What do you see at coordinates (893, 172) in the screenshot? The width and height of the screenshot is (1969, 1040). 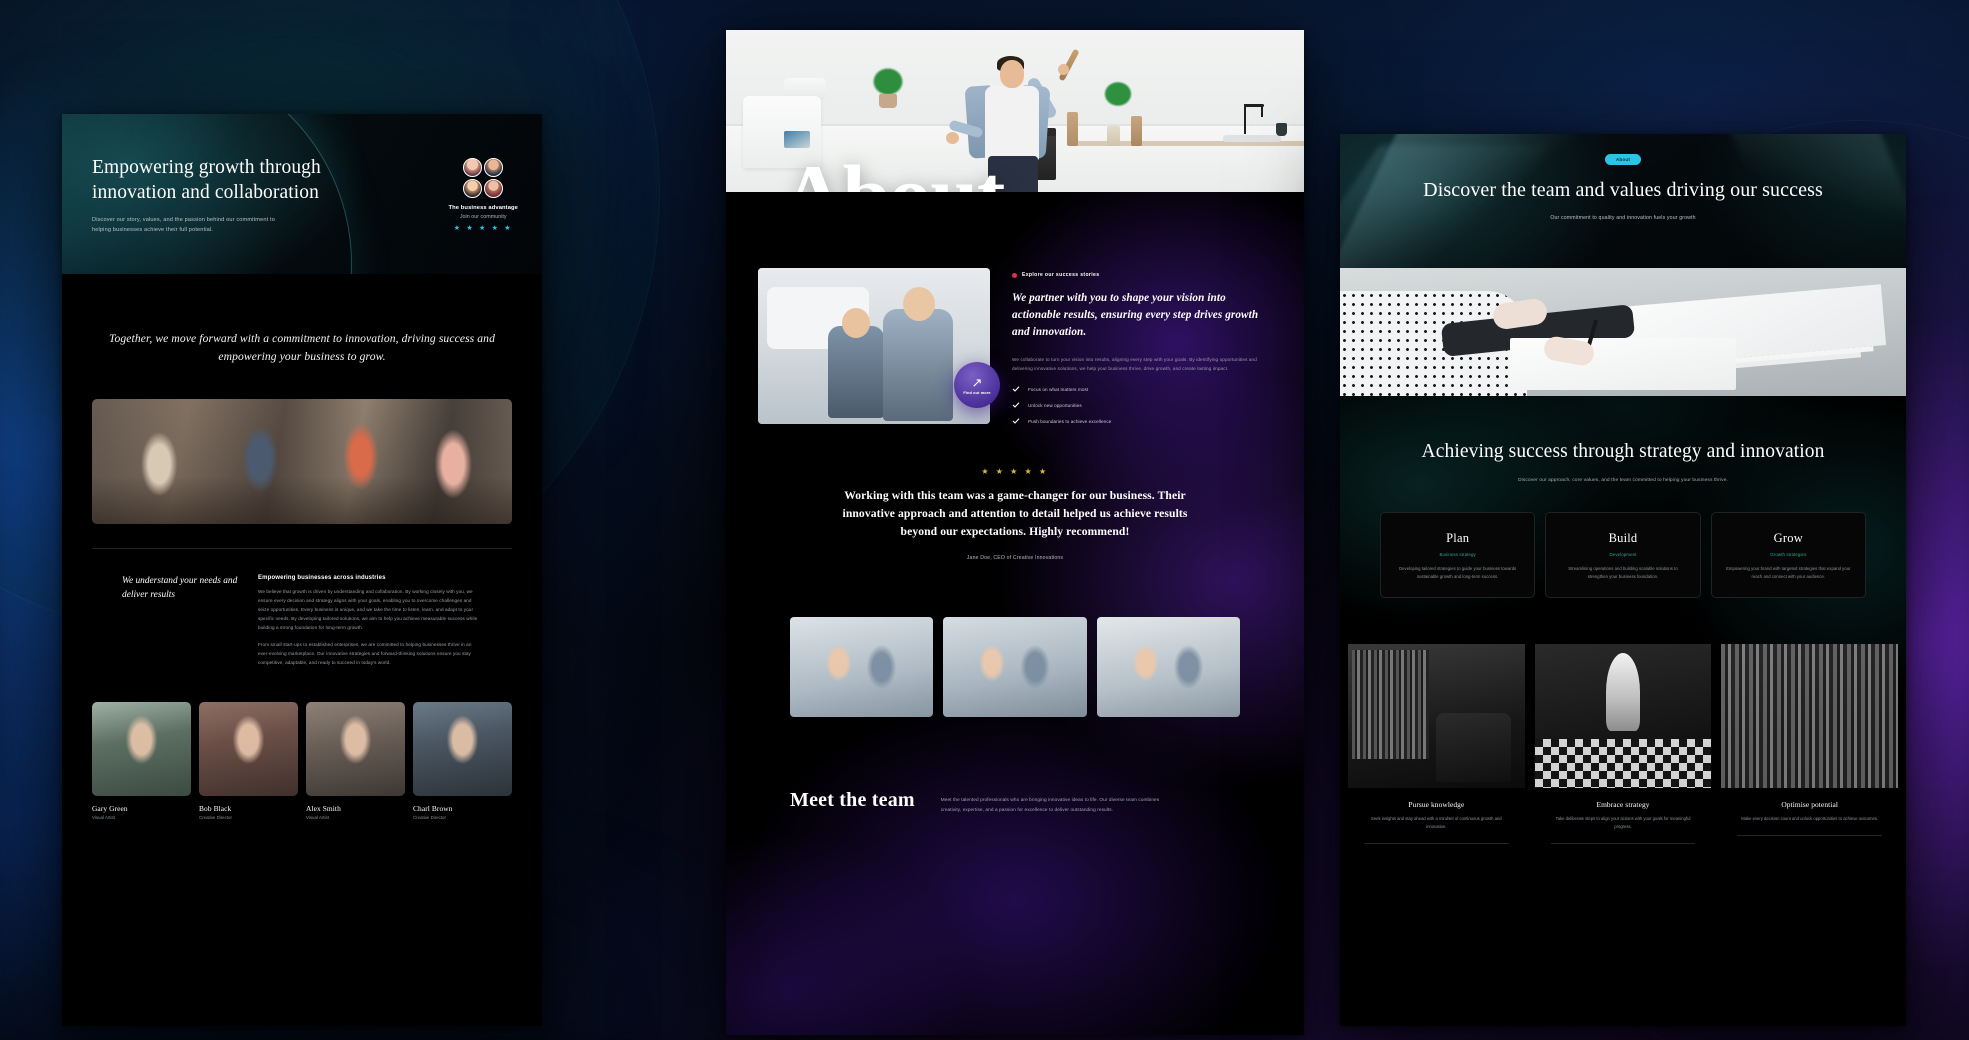 I see `center-hero-title: About` at bounding box center [893, 172].